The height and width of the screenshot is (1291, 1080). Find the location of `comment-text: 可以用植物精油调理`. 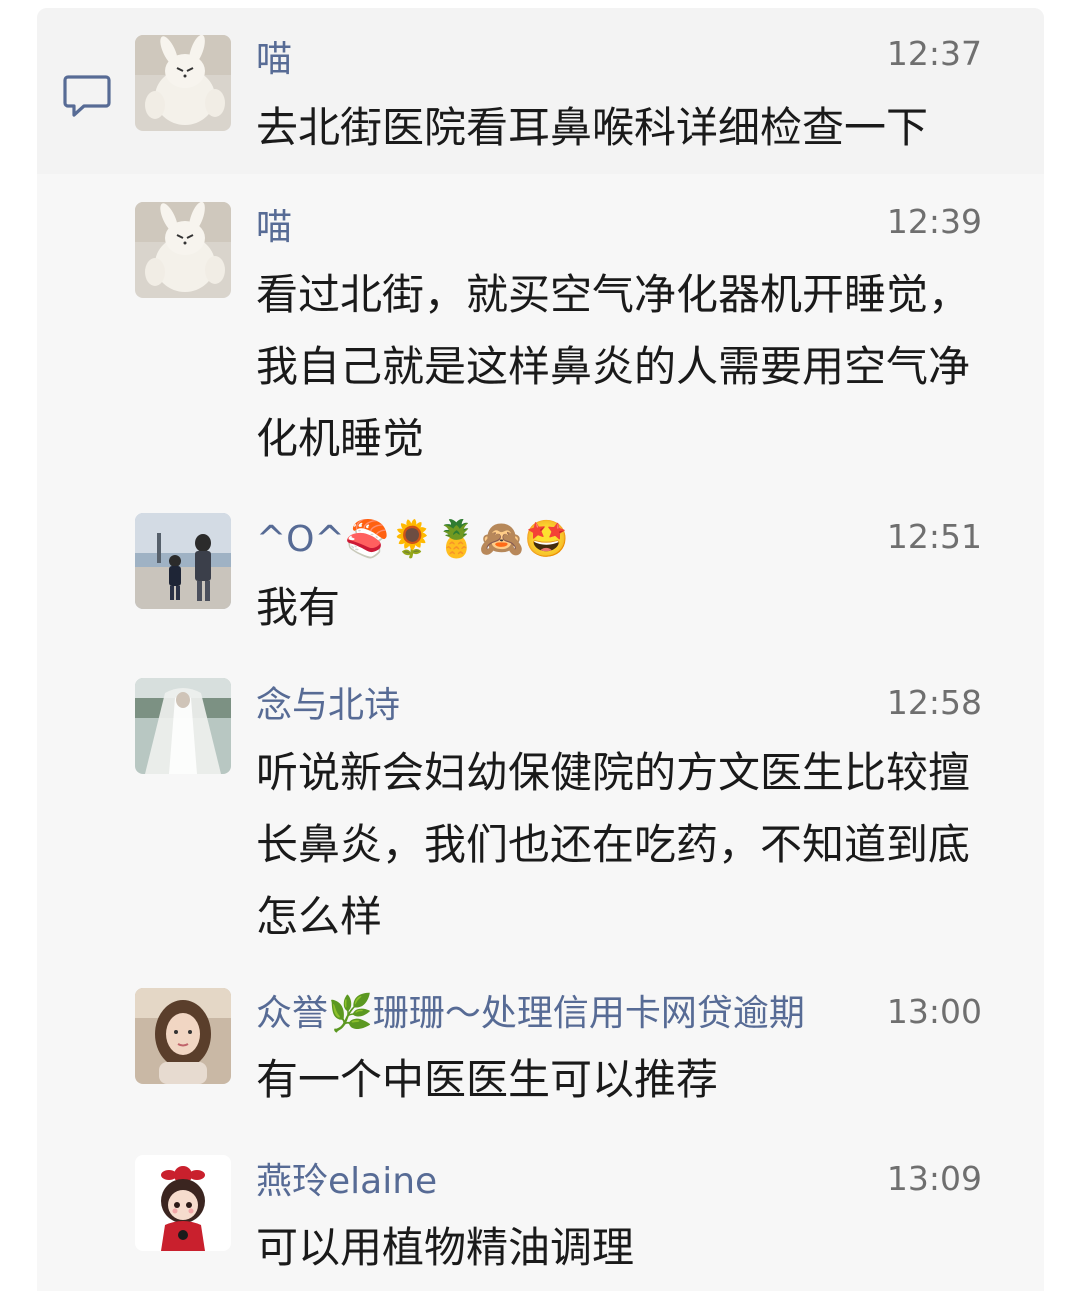

comment-text: 可以用植物精油调理 is located at coordinates (445, 1247).